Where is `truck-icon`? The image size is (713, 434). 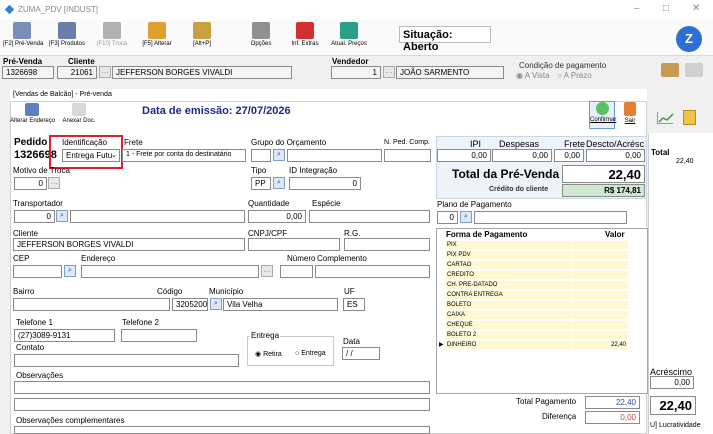 truck-icon is located at coordinates (670, 70).